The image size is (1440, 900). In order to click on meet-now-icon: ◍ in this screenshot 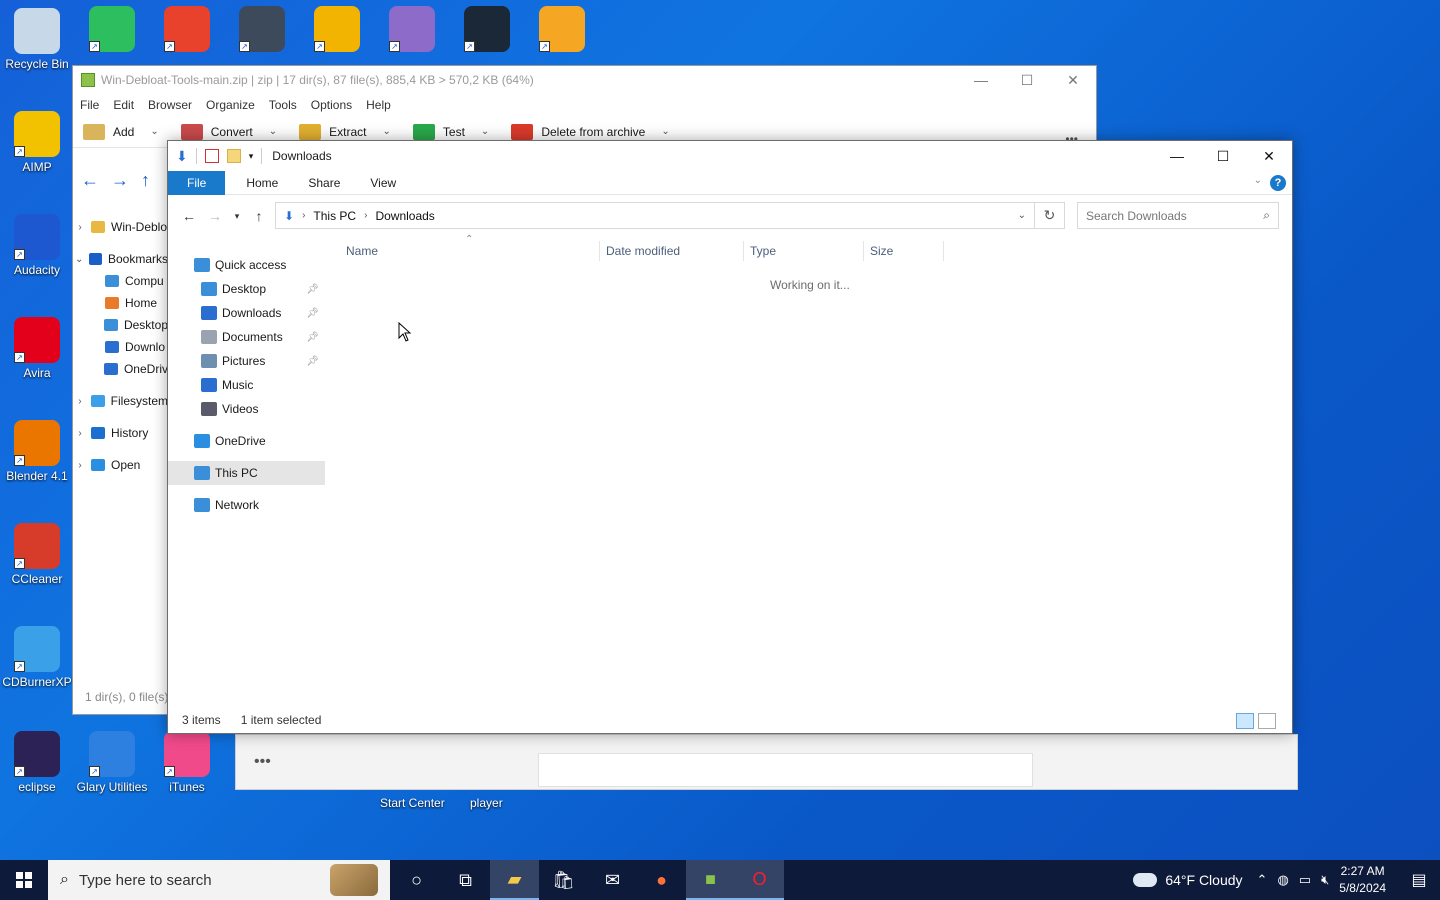, I will do `click(1282, 880)`.